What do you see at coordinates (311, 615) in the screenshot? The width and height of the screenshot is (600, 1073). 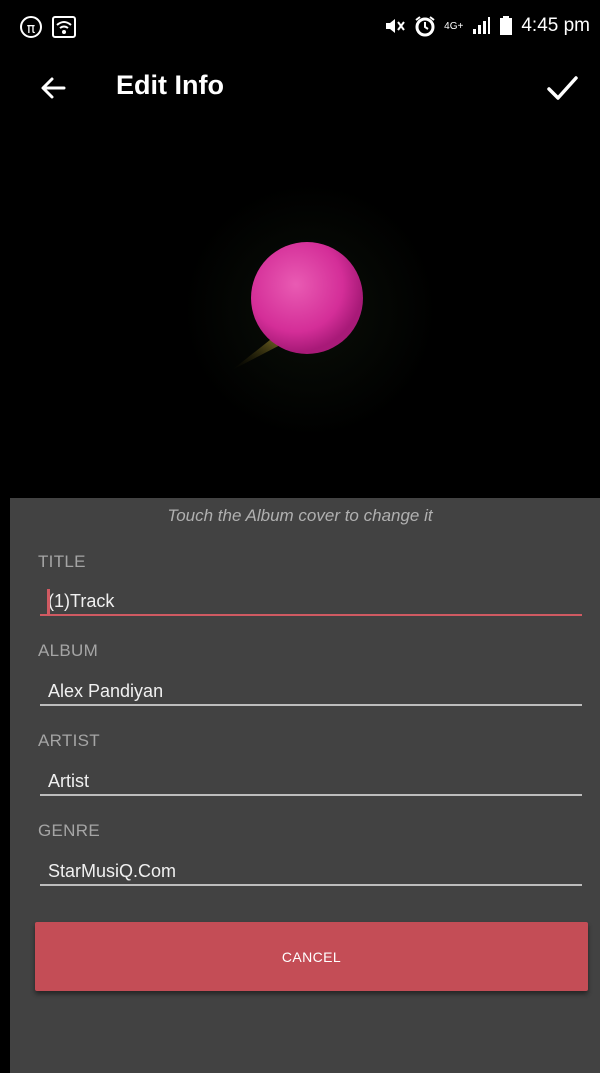 I see `title-field-underline` at bounding box center [311, 615].